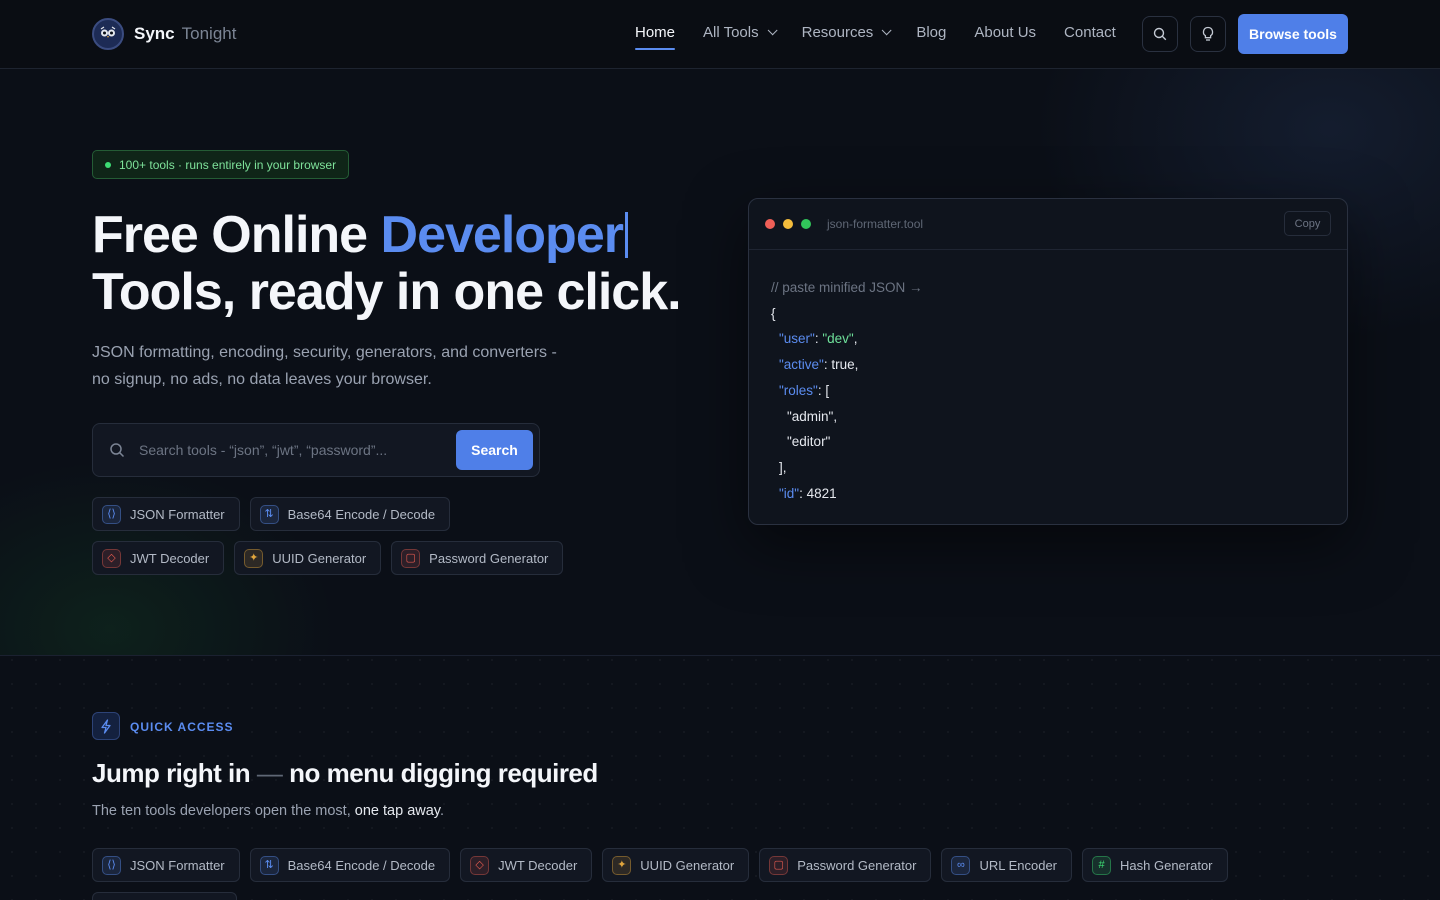 The height and width of the screenshot is (900, 1440). I want to click on nav-link-label: Home, so click(655, 32).